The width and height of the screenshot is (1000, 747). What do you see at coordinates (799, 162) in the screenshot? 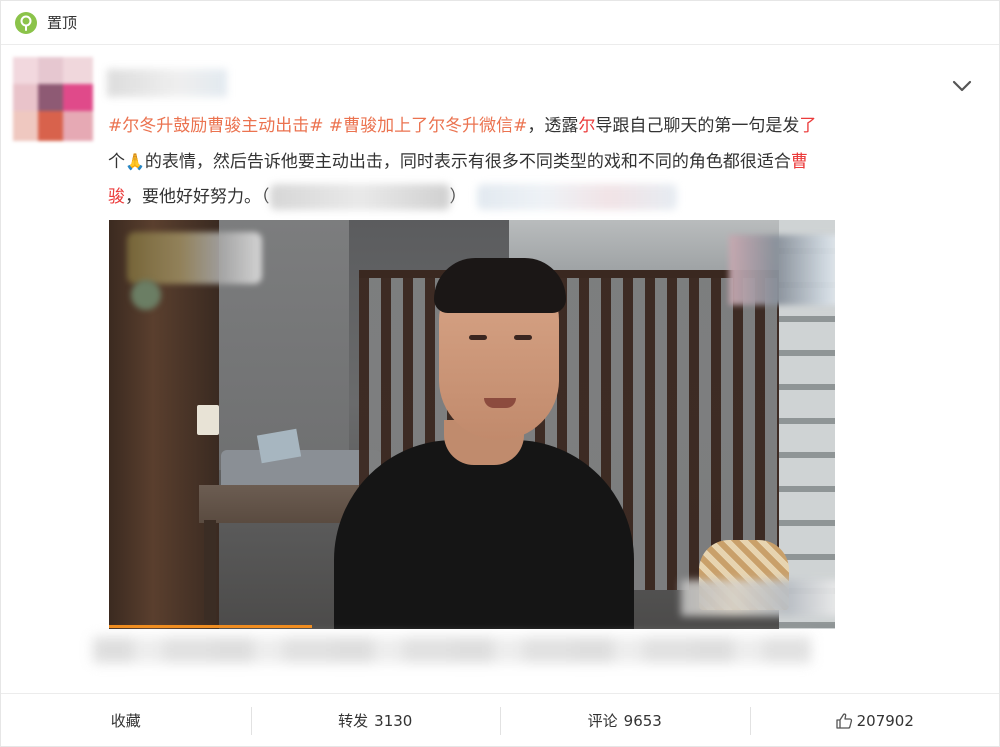
I see `highlight-text: 曹` at bounding box center [799, 162].